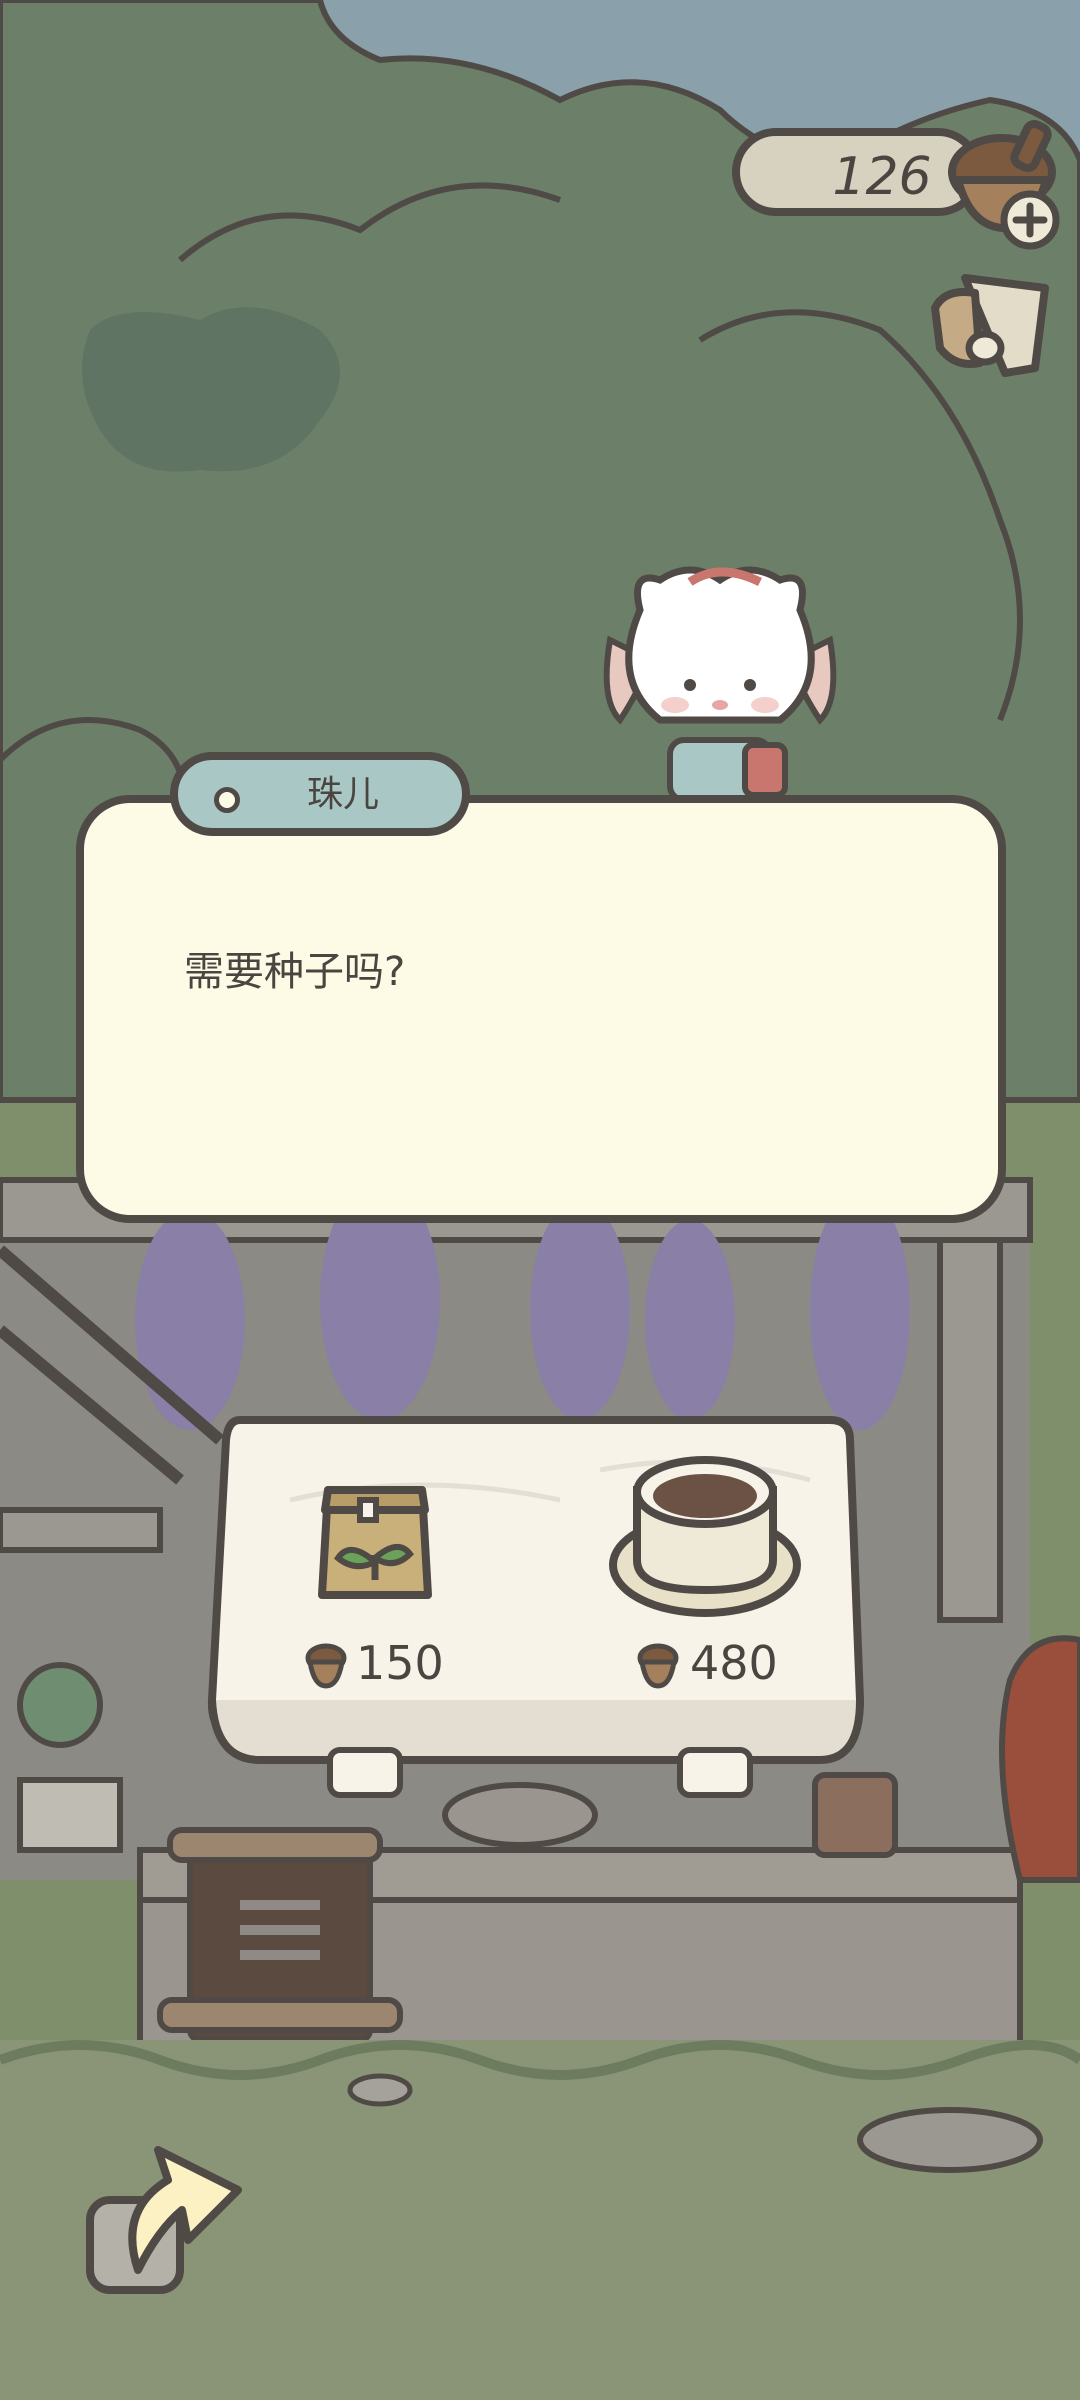 This screenshot has height=2400, width=1080. What do you see at coordinates (375, 1537) in the screenshot?
I see `seed-bag-icon` at bounding box center [375, 1537].